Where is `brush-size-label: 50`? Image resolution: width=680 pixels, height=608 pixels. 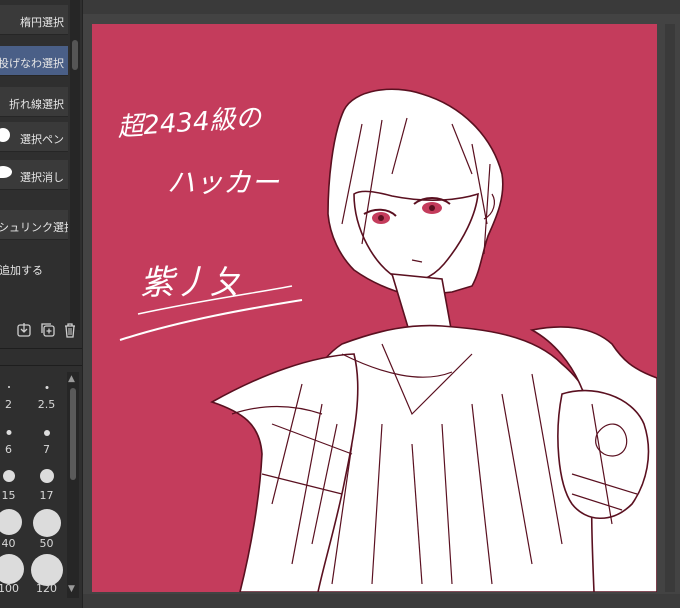
brush-size-label: 50 is located at coordinates (46, 543).